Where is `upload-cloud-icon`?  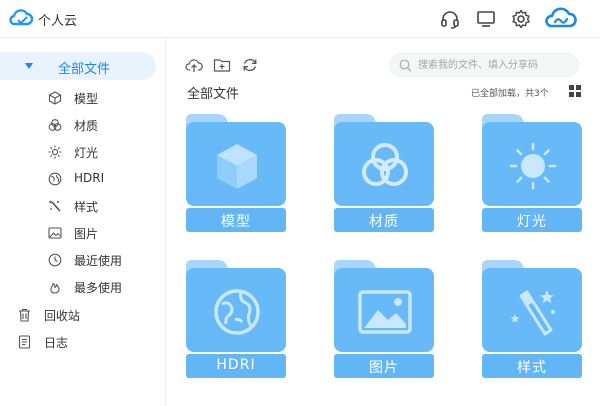
upload-cloud-icon is located at coordinates (194, 65).